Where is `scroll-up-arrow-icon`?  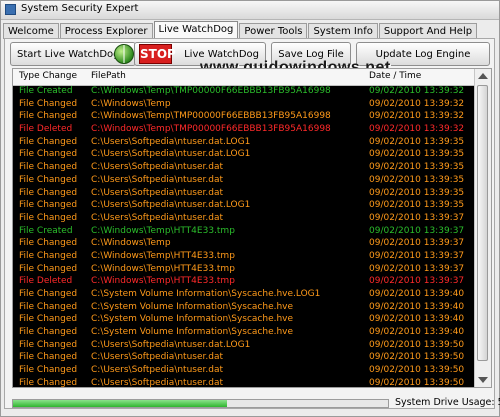 scroll-up-arrow-icon is located at coordinates (483, 76).